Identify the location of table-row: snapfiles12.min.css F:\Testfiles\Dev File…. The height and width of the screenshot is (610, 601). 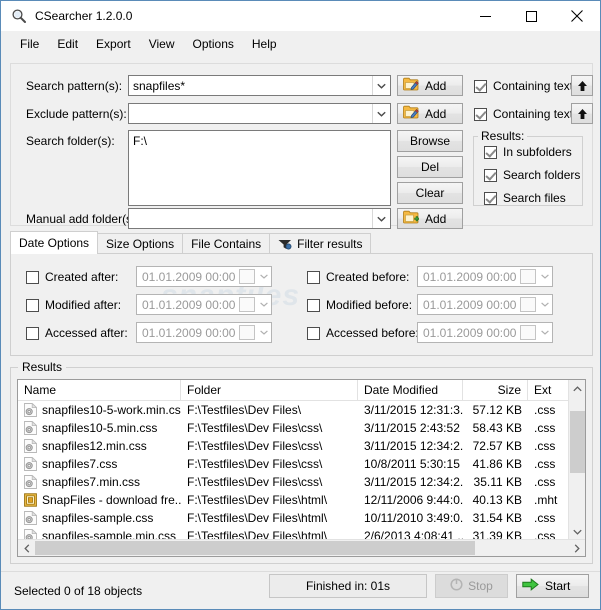
(301, 446).